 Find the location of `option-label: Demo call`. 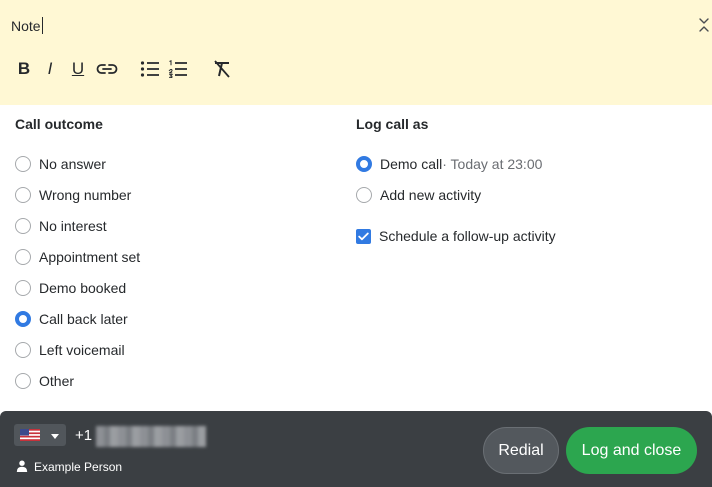

option-label: Demo call is located at coordinates (411, 164).